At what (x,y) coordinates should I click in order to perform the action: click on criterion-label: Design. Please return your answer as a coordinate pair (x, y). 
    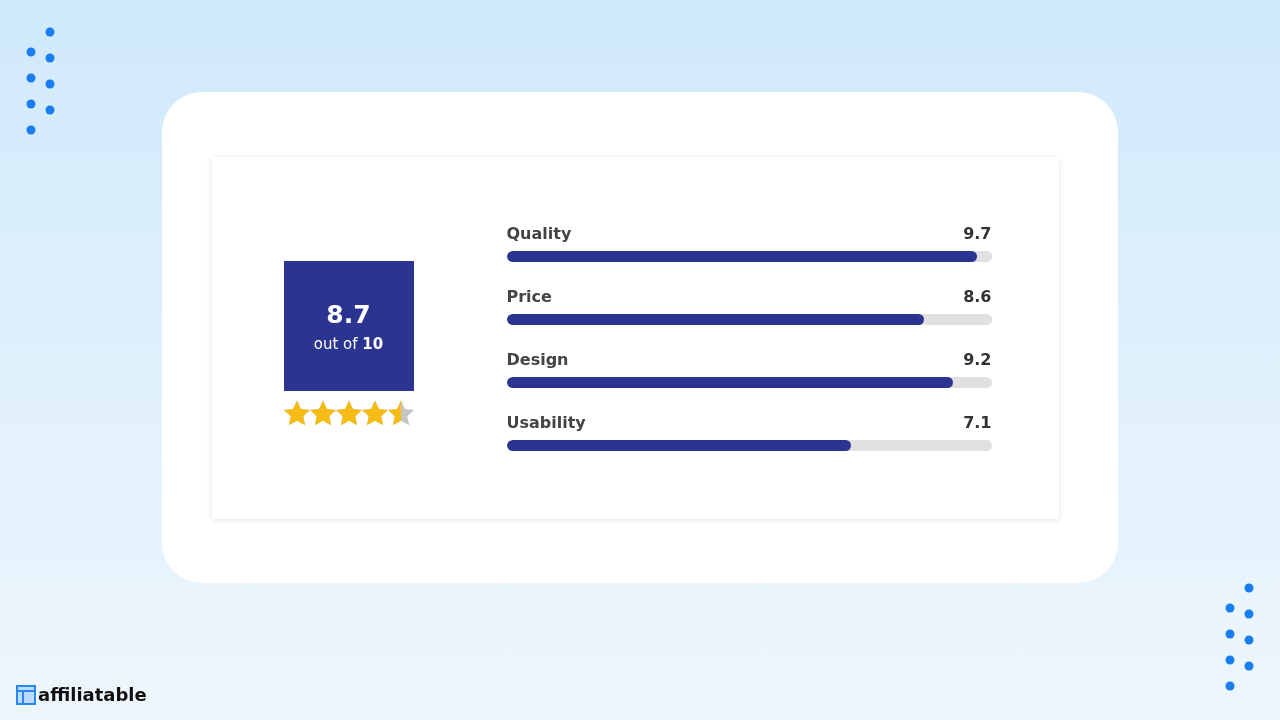
    Looking at the image, I should click on (537, 359).